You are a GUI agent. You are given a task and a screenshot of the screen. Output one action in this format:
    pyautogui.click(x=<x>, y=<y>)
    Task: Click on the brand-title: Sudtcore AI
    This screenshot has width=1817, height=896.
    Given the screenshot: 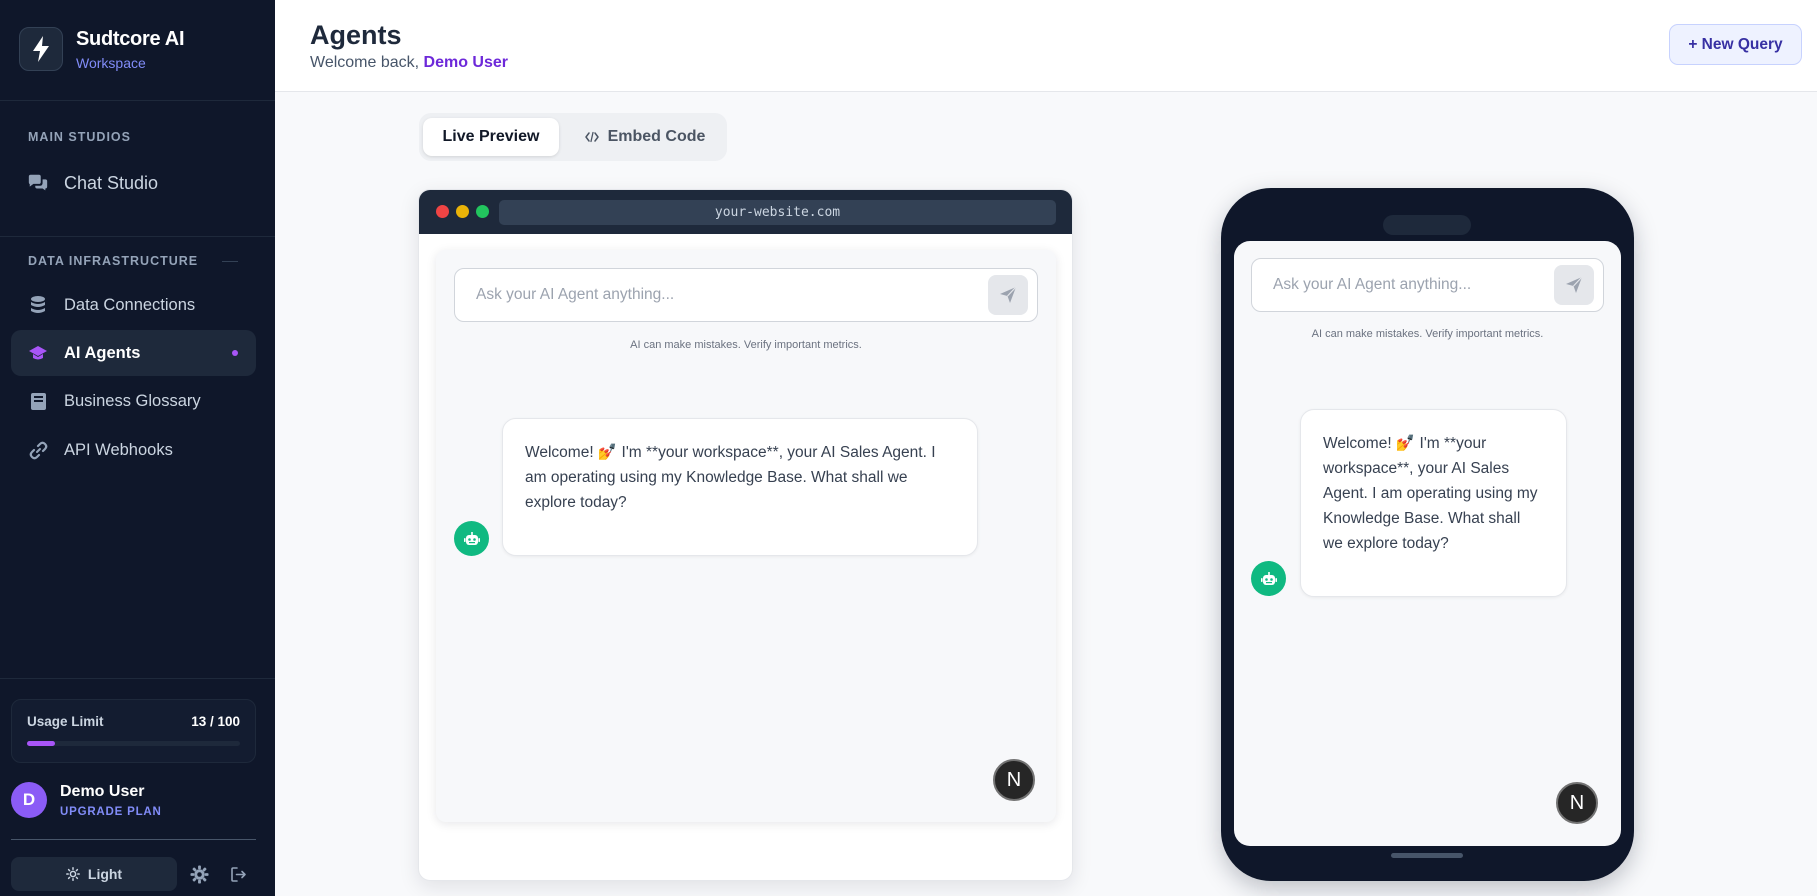 What is the action you would take?
    pyautogui.click(x=130, y=38)
    